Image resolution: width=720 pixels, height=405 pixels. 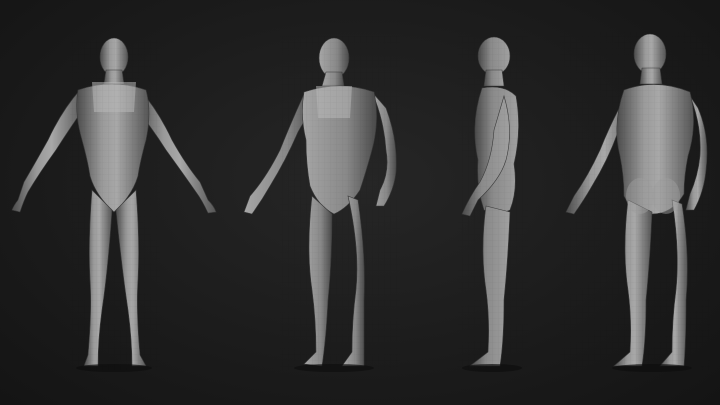 What do you see at coordinates (493, 204) in the screenshot?
I see `figure-side-view` at bounding box center [493, 204].